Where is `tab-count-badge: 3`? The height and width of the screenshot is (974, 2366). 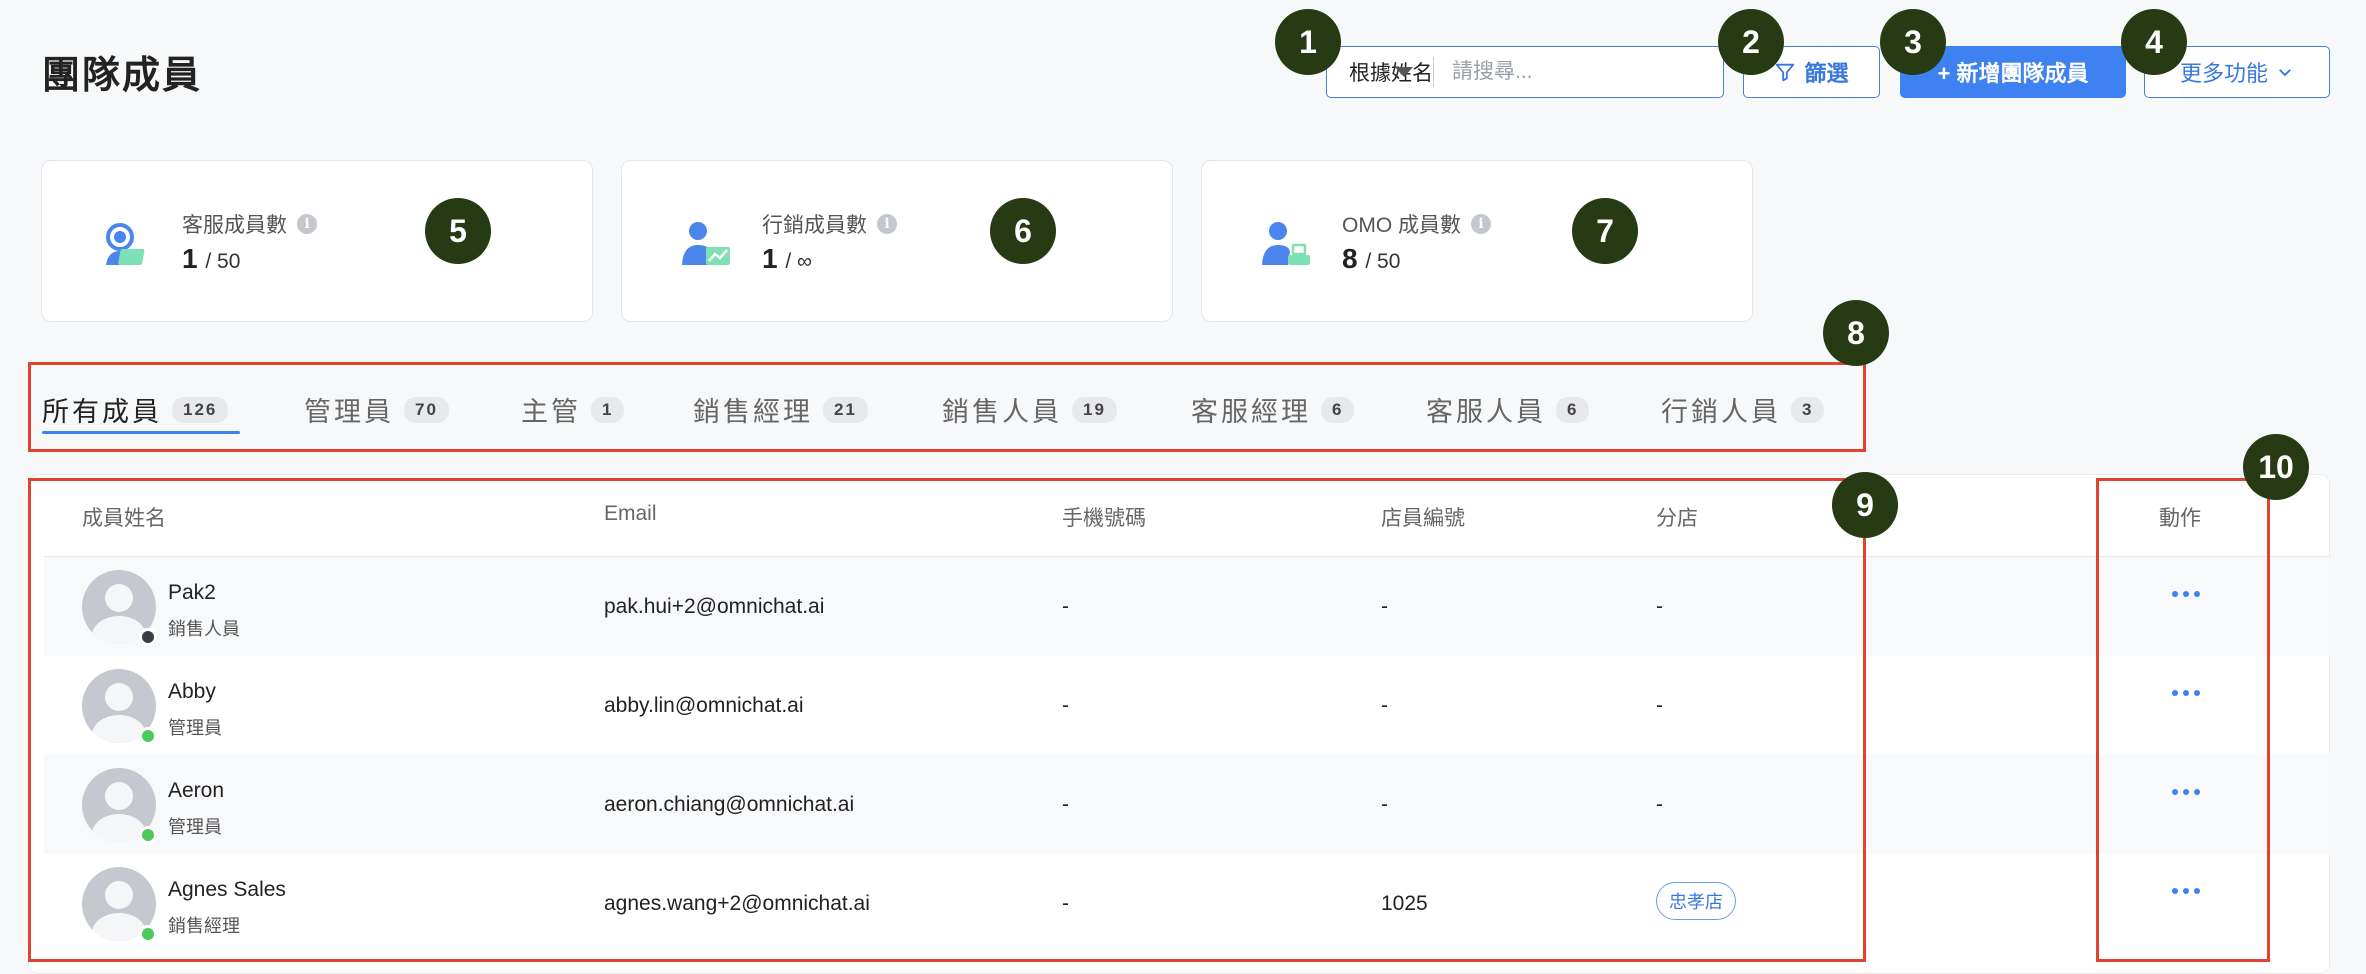
tab-count-badge: 3 is located at coordinates (1808, 409).